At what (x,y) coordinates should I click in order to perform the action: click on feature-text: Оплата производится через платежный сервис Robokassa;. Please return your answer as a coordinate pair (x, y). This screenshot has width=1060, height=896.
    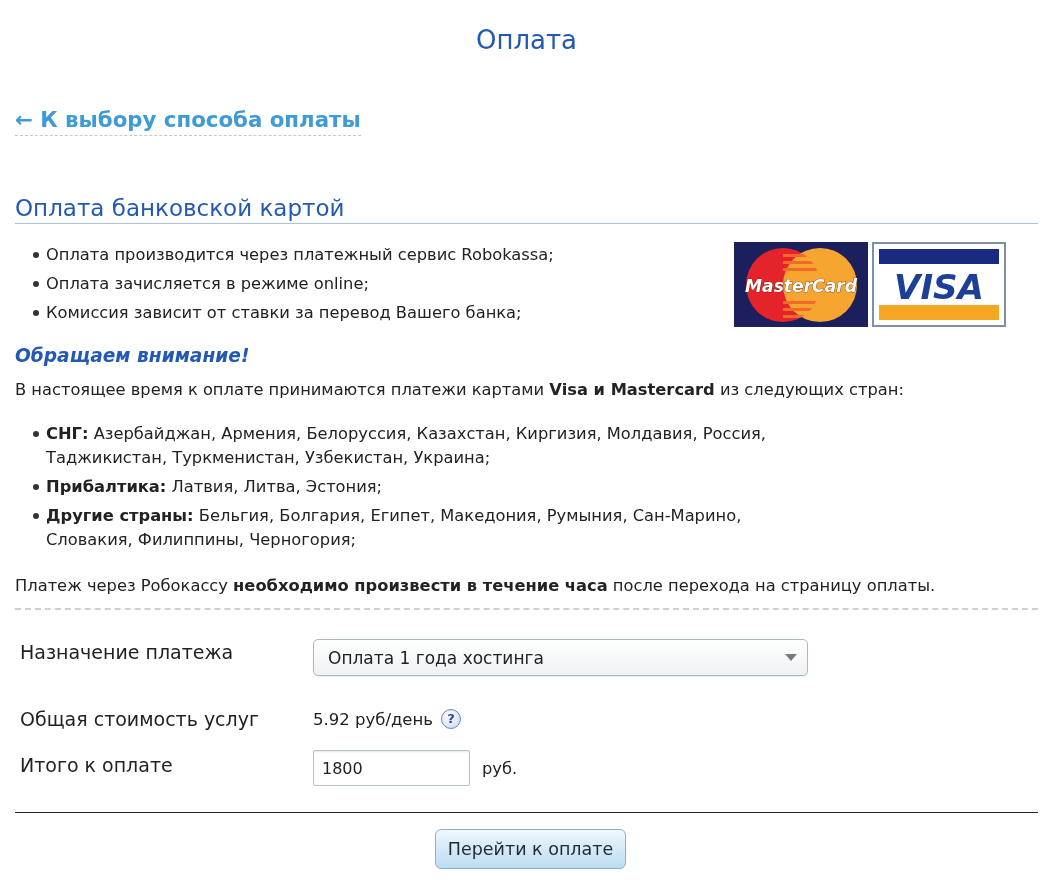
    Looking at the image, I should click on (300, 255).